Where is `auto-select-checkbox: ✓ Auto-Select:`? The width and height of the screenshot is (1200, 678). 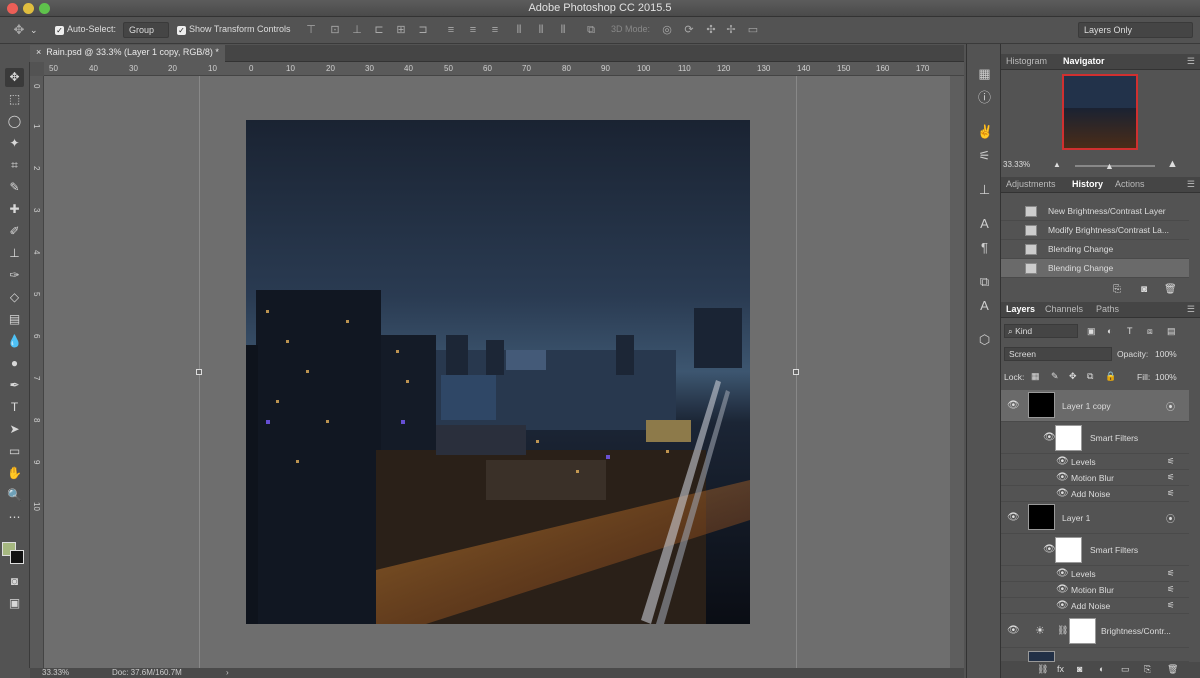 auto-select-checkbox: ✓ Auto-Select: is located at coordinates (85, 29).